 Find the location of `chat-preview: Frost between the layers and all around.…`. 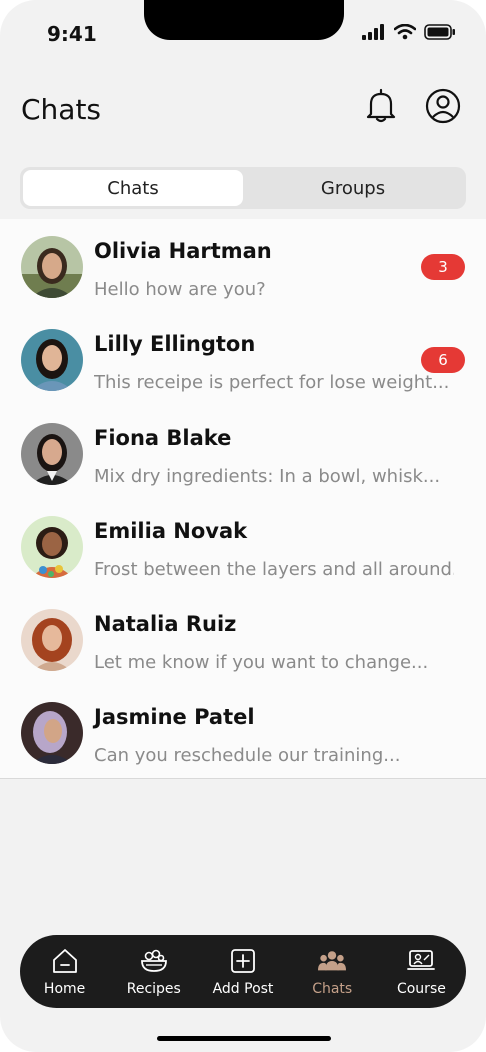

chat-preview: Frost between the layers and all around.… is located at coordinates (274, 569).